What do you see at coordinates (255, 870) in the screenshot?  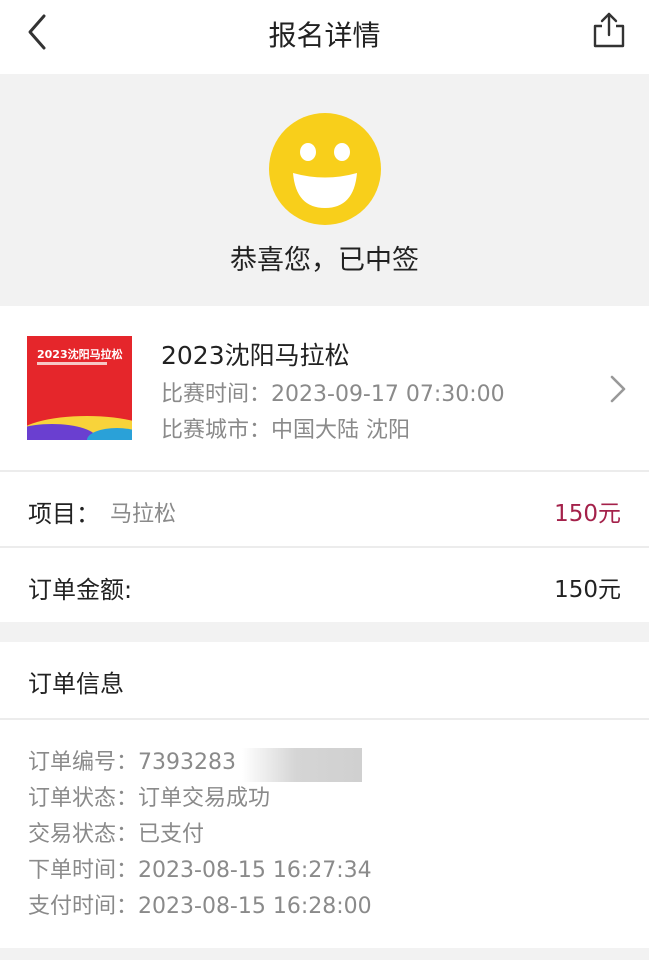 I see `order-time-value: 2023-08-15 16:27:34` at bounding box center [255, 870].